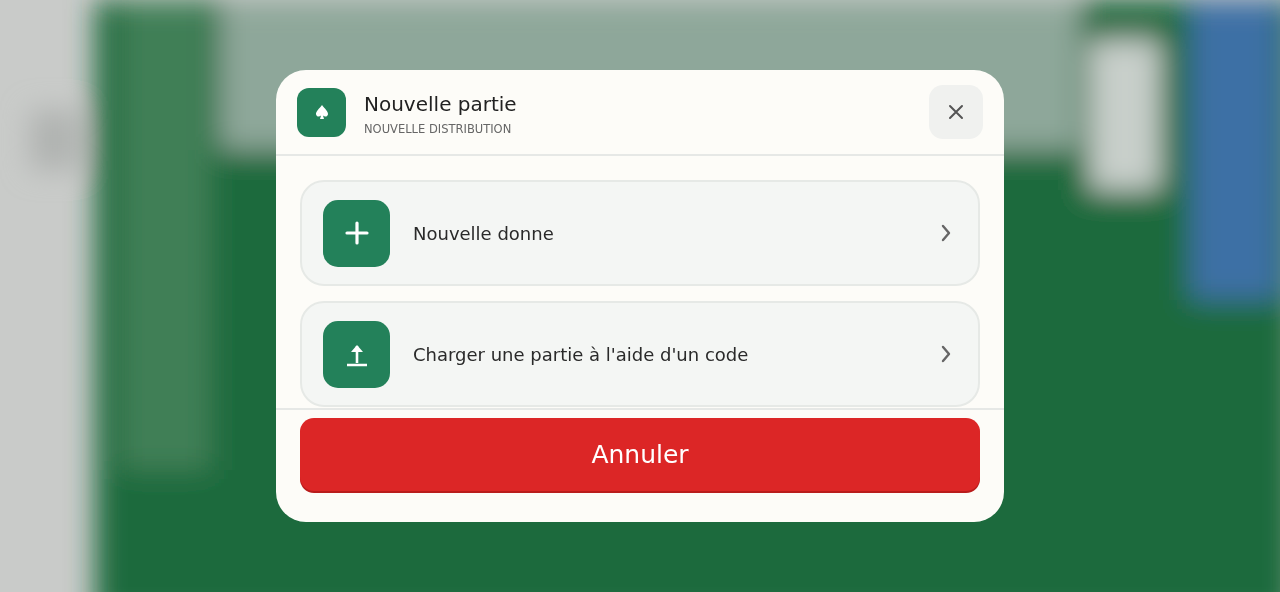 This screenshot has width=1280, height=592. Describe the element at coordinates (321, 112) in the screenshot. I see `spade-icon` at that location.